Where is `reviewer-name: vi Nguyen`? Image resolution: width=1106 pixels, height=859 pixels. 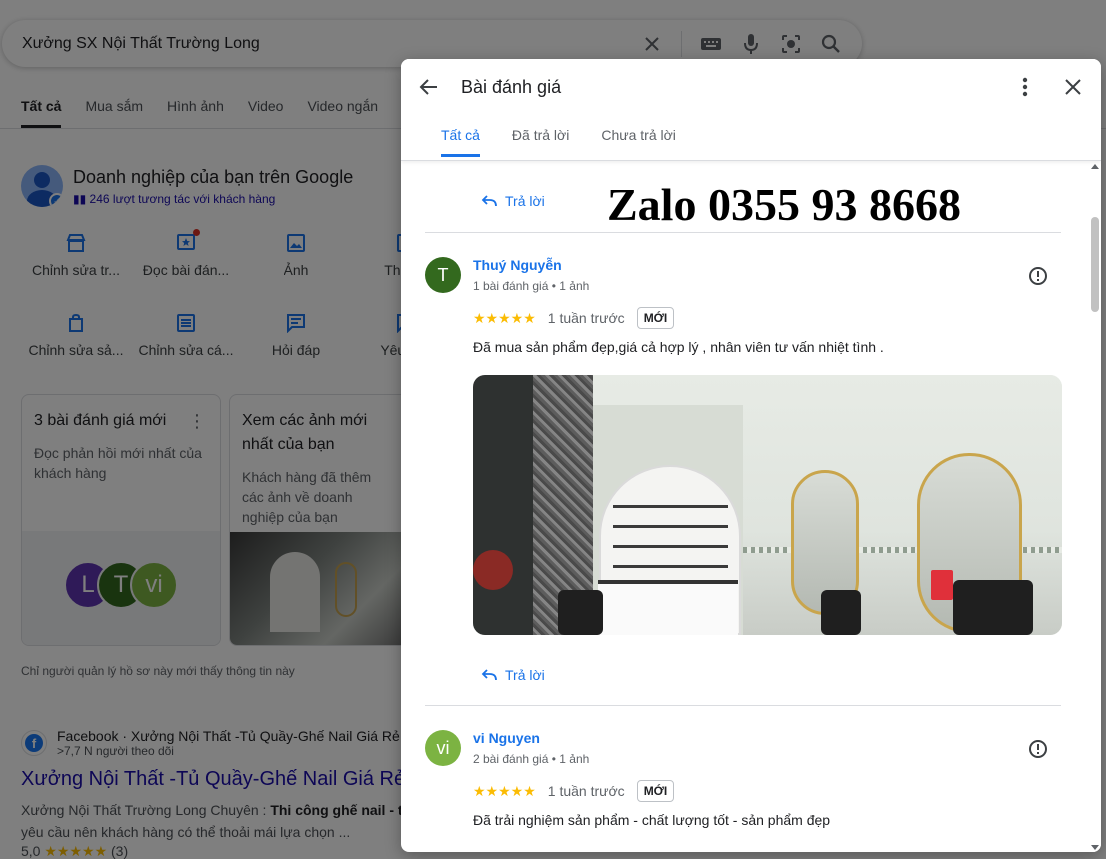 reviewer-name: vi Nguyen is located at coordinates (506, 738).